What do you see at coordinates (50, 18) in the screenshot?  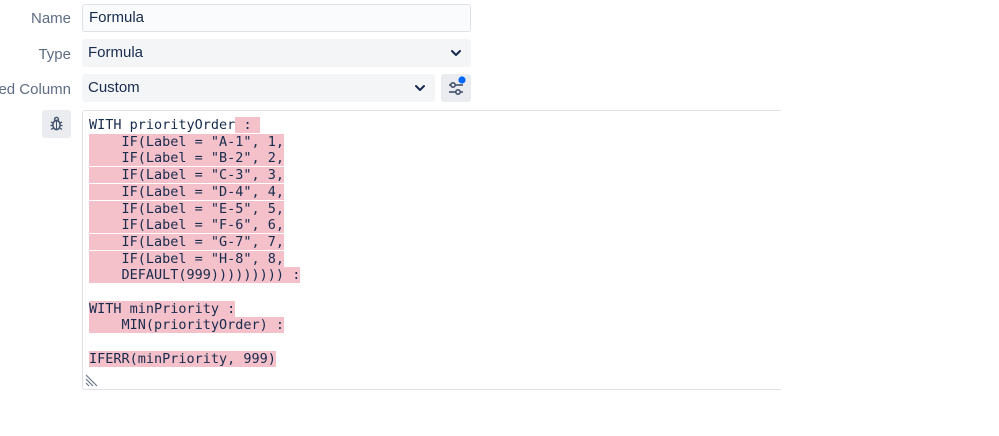 I see `name-label: Name` at bounding box center [50, 18].